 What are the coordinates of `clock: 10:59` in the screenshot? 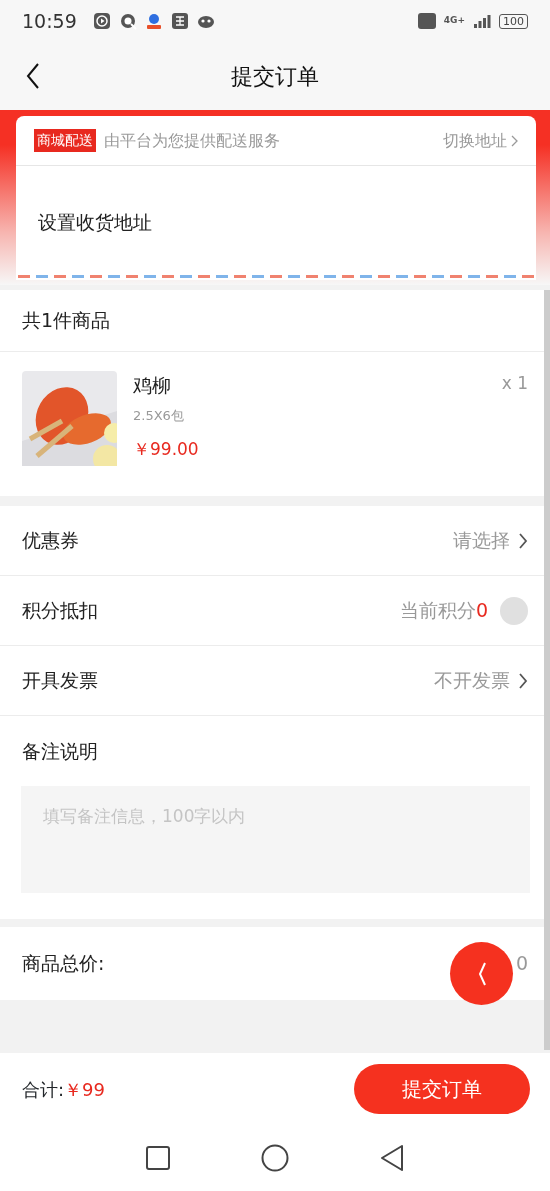 It's located at (49, 21).